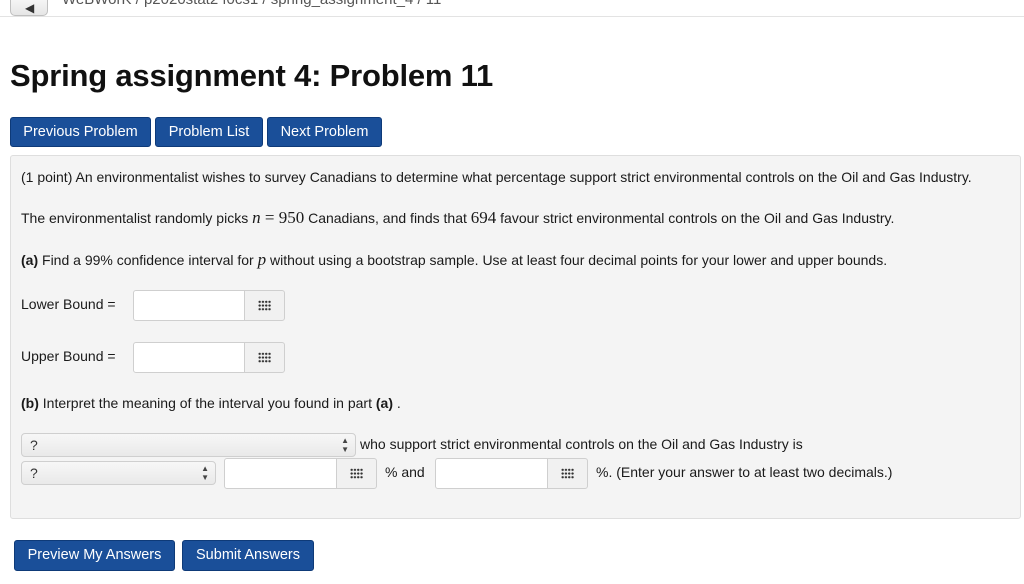 Image resolution: width=1024 pixels, height=584 pixels. What do you see at coordinates (189, 357) in the screenshot?
I see `upper-bound-input` at bounding box center [189, 357].